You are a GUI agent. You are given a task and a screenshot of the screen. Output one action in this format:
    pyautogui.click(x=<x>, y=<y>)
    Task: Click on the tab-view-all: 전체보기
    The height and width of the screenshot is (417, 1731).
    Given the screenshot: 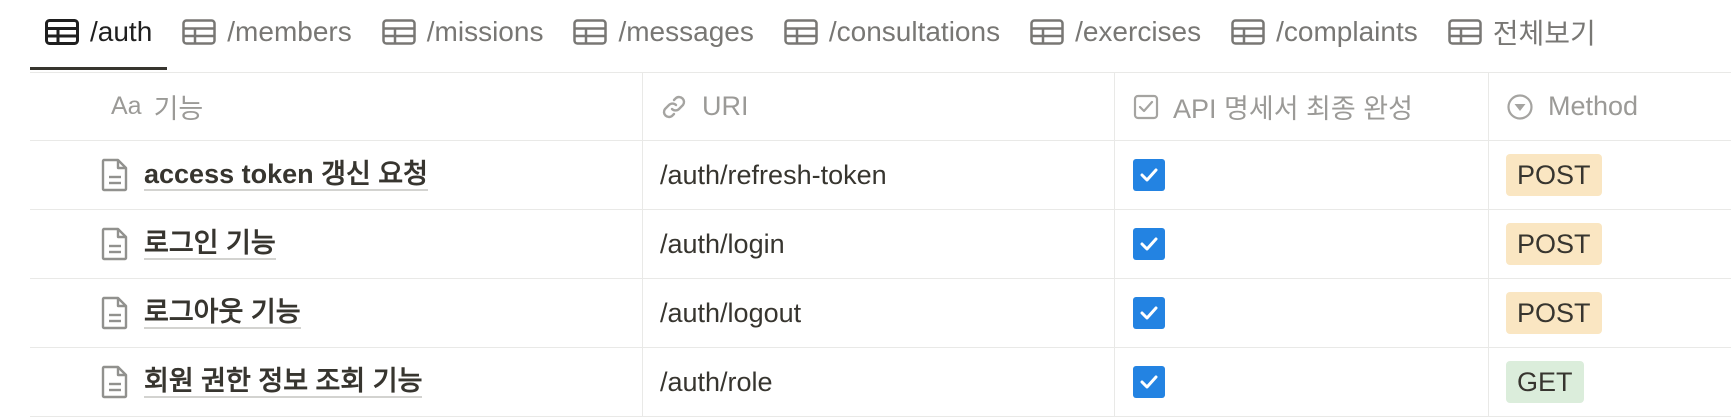 What is the action you would take?
    pyautogui.click(x=1522, y=35)
    